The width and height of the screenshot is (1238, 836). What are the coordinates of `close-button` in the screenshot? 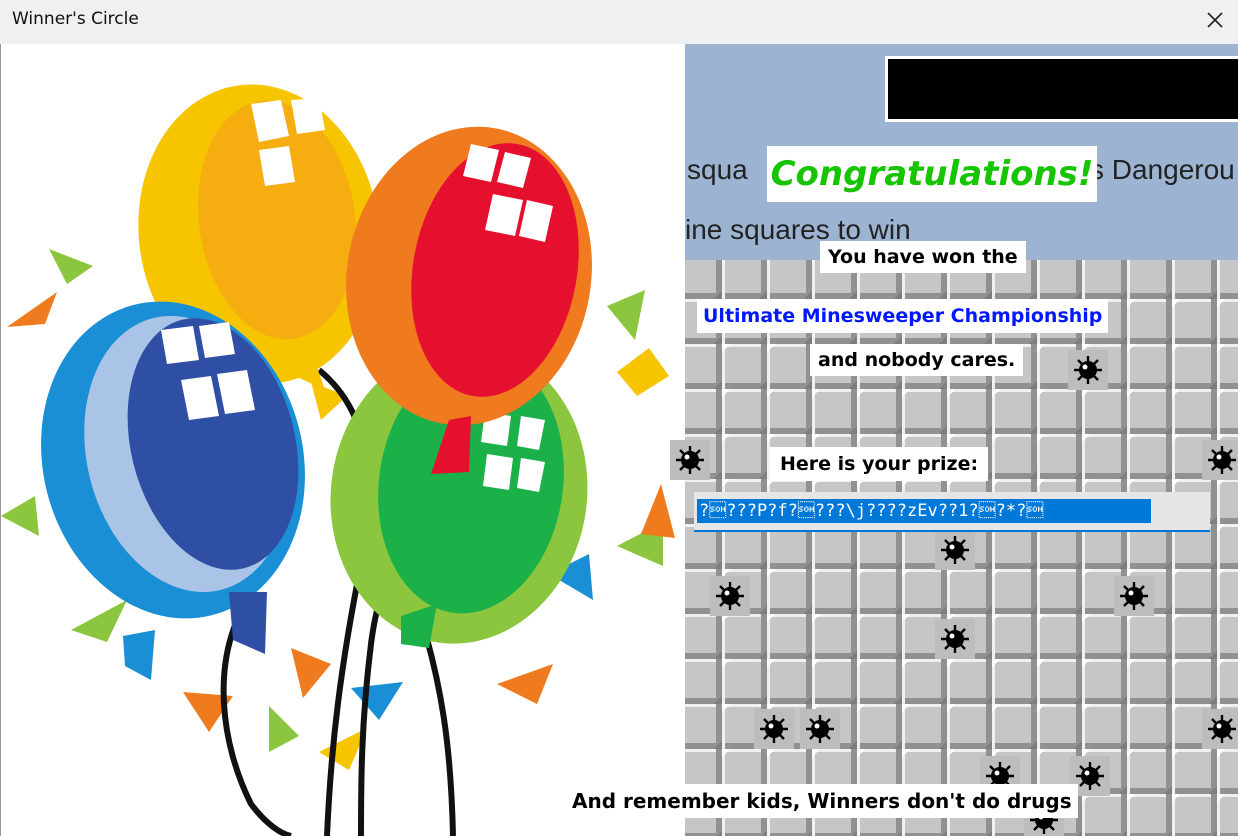 It's located at (1215, 20).